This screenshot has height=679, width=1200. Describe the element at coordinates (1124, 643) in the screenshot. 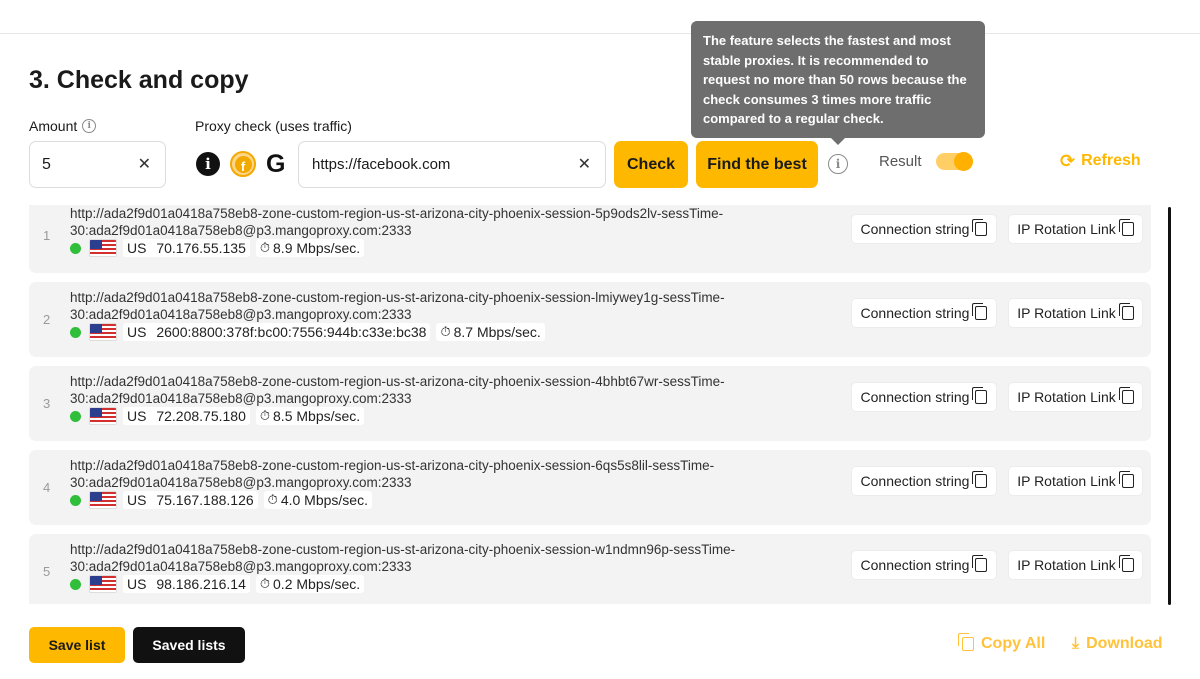

I see `download-label: Download` at that location.